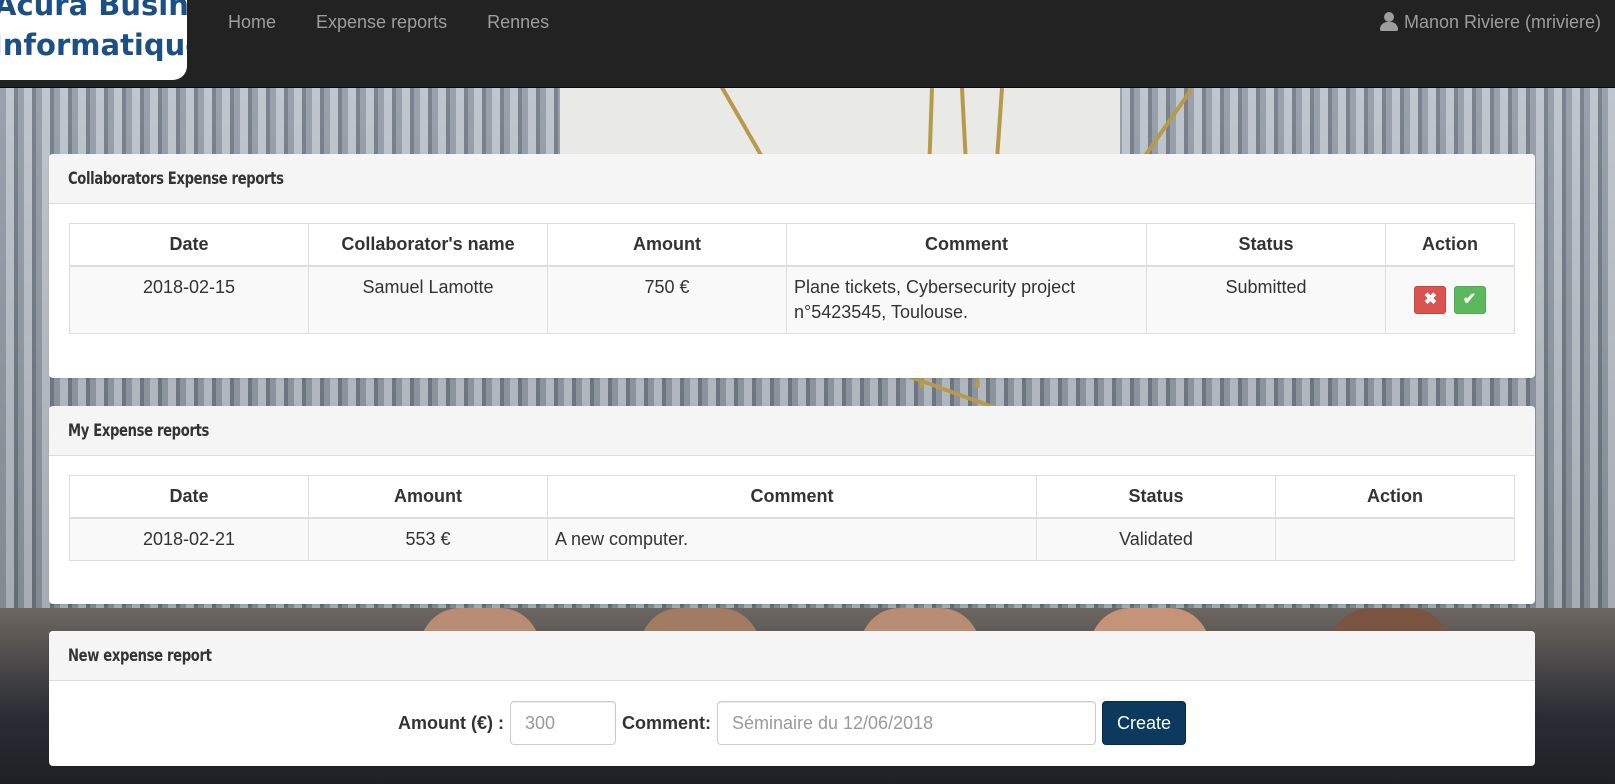 The image size is (1615, 784). What do you see at coordinates (176, 178) in the screenshot?
I see `collaborators-panel-title: Collaborators Expense reports` at bounding box center [176, 178].